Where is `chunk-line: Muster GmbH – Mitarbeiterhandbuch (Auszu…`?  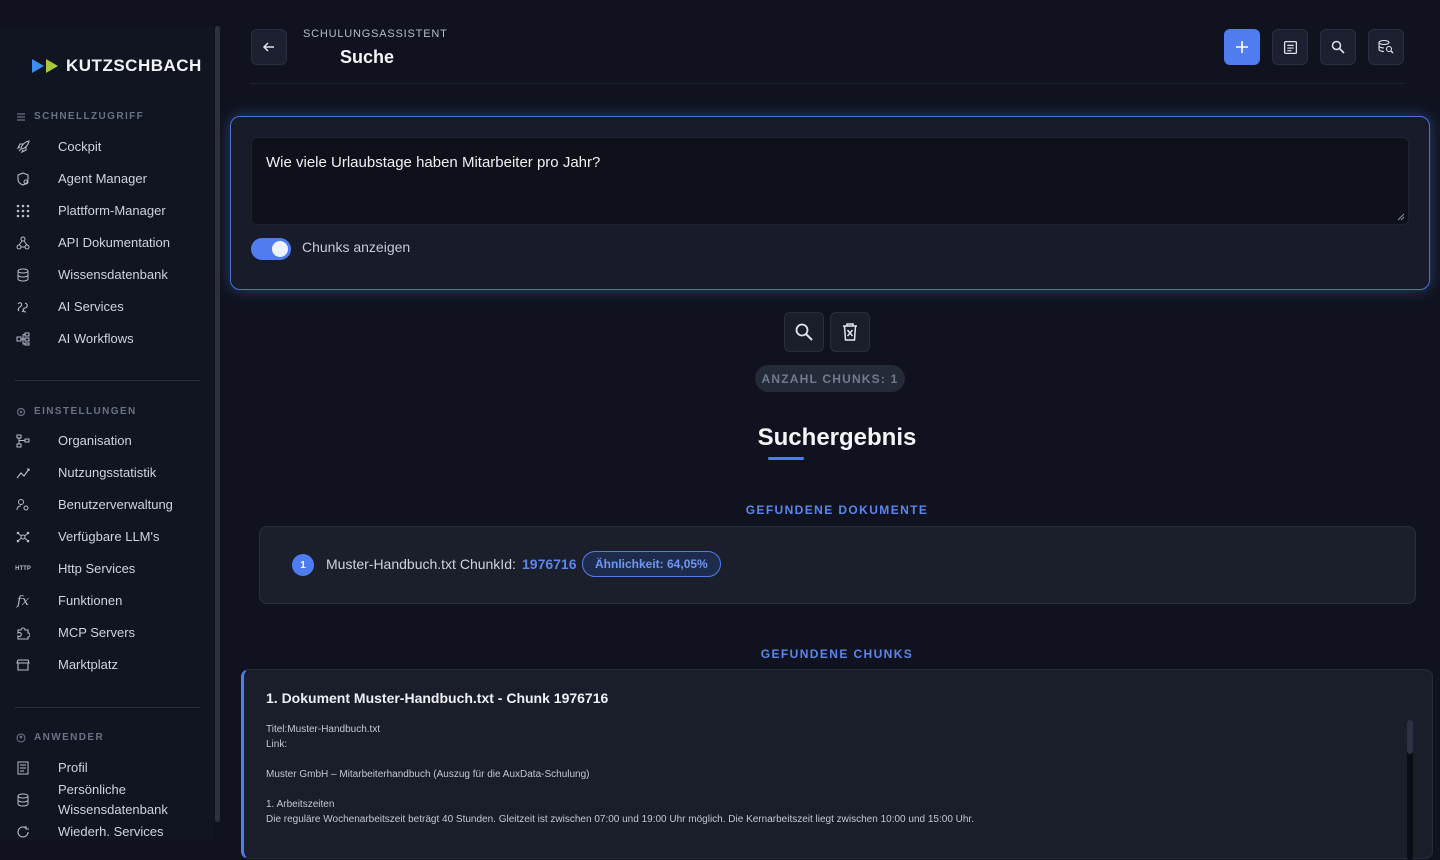 chunk-line: Muster GmbH – Mitarbeiterhandbuch (Auszu… is located at coordinates (428, 774).